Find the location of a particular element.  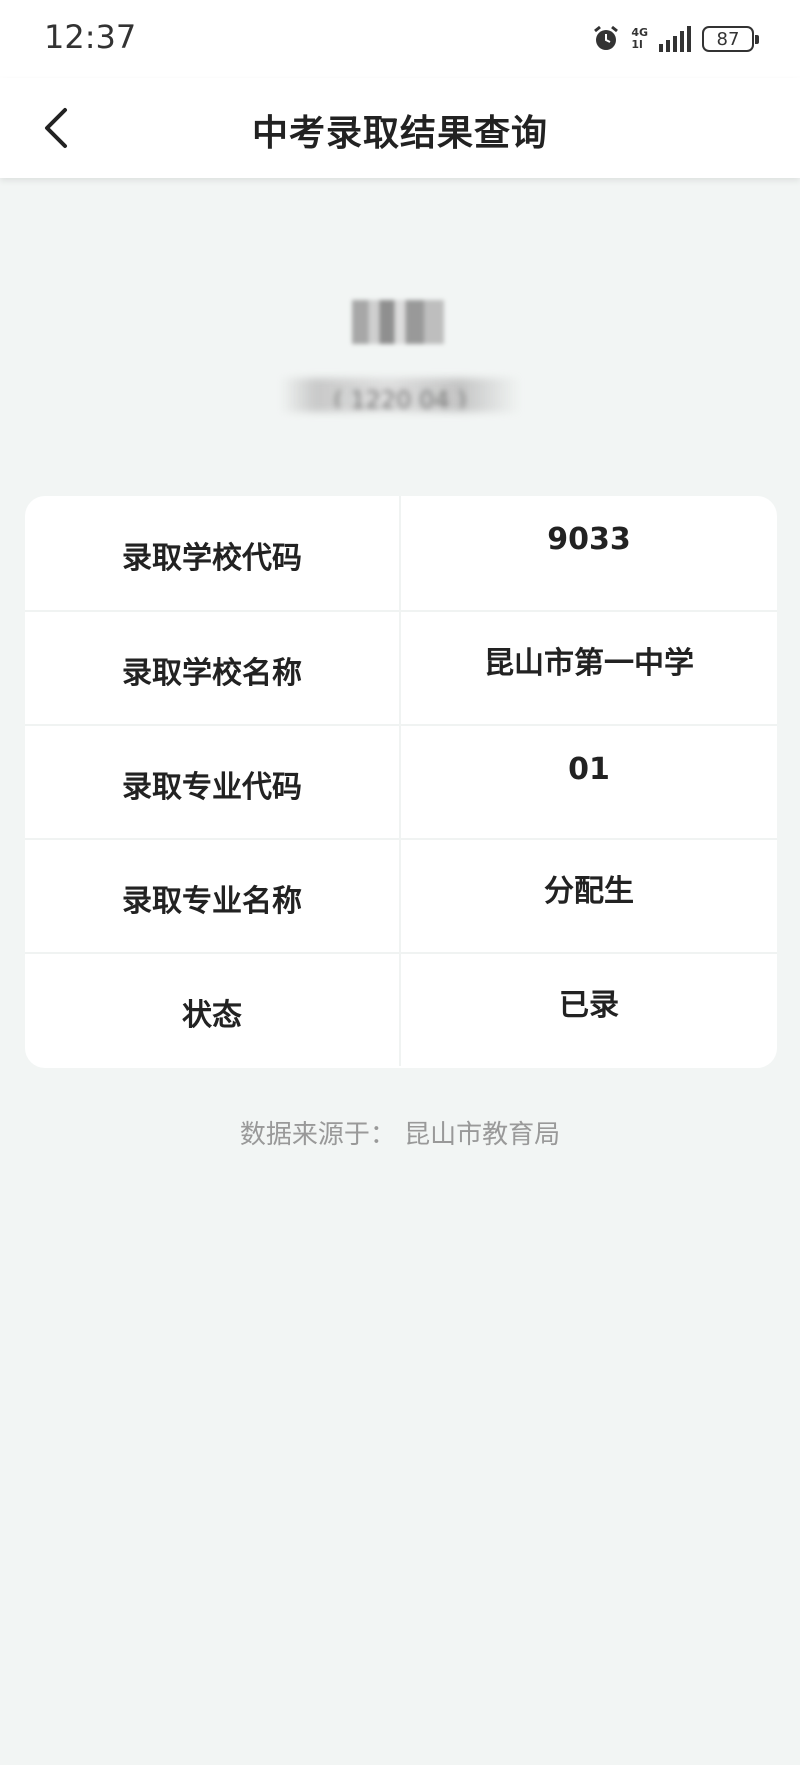

status-icons: 4G 1l 87 is located at coordinates (675, 39).